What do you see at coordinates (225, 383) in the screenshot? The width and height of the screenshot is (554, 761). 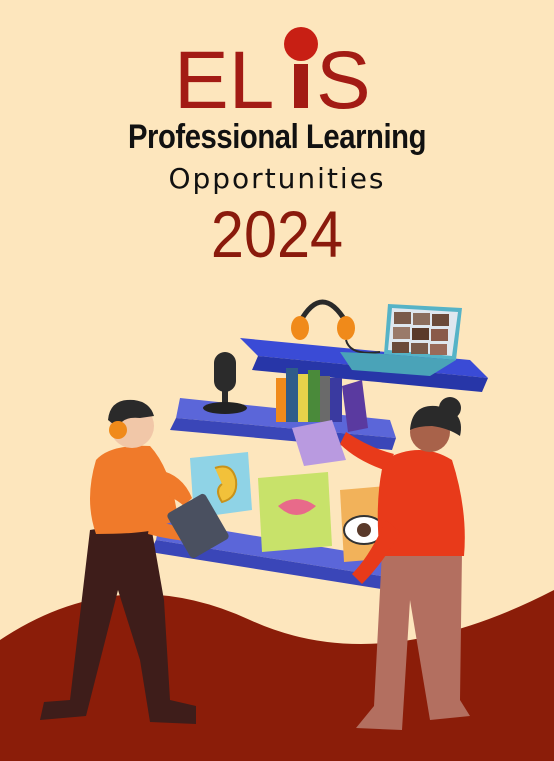 I see `microphone-icon` at bounding box center [225, 383].